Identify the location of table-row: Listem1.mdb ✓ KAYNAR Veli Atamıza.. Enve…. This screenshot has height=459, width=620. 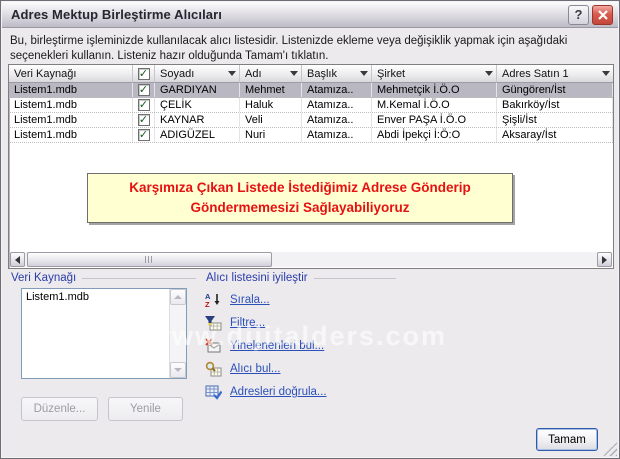
(311, 120).